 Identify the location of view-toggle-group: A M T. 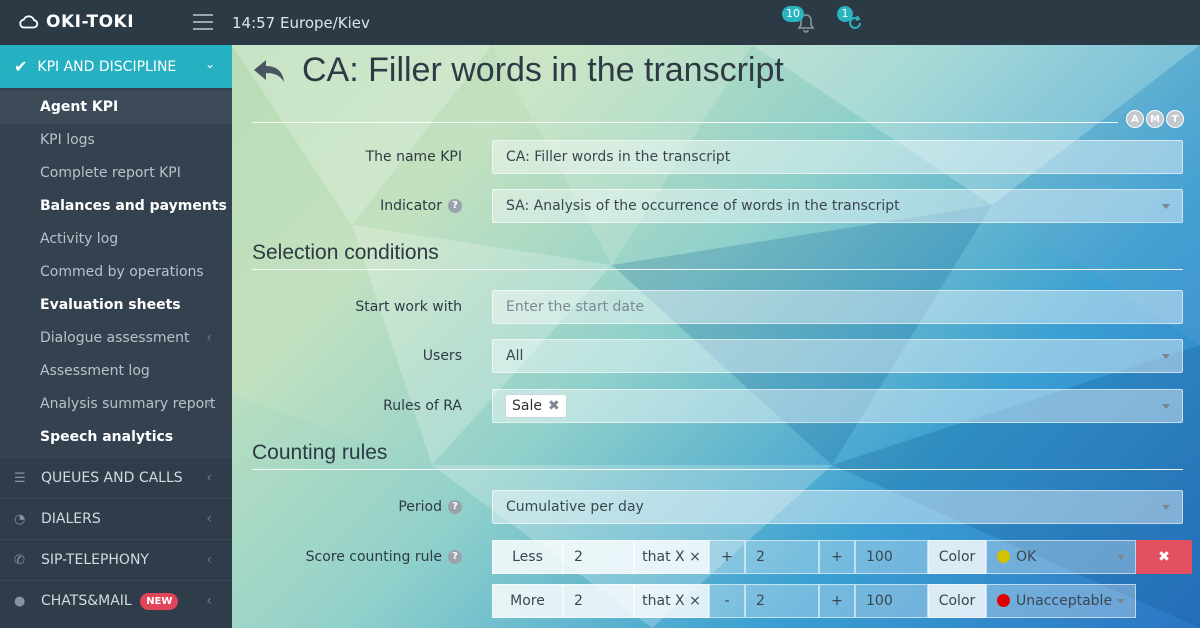
(1155, 119).